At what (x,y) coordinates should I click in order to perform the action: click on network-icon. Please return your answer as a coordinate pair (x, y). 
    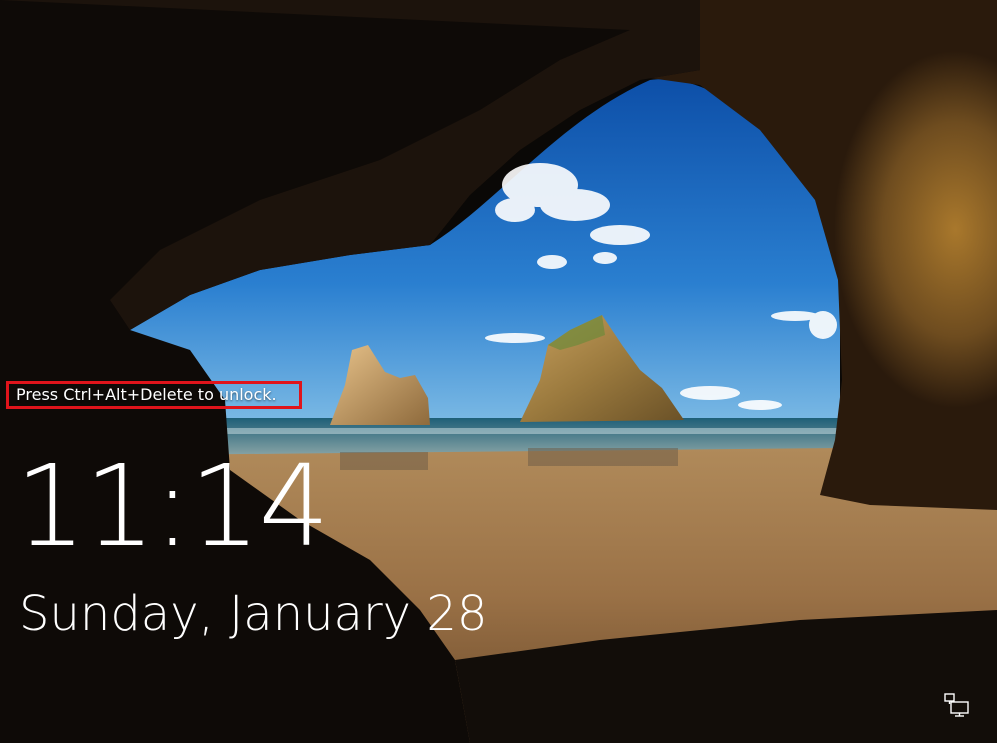
    Looking at the image, I should click on (957, 705).